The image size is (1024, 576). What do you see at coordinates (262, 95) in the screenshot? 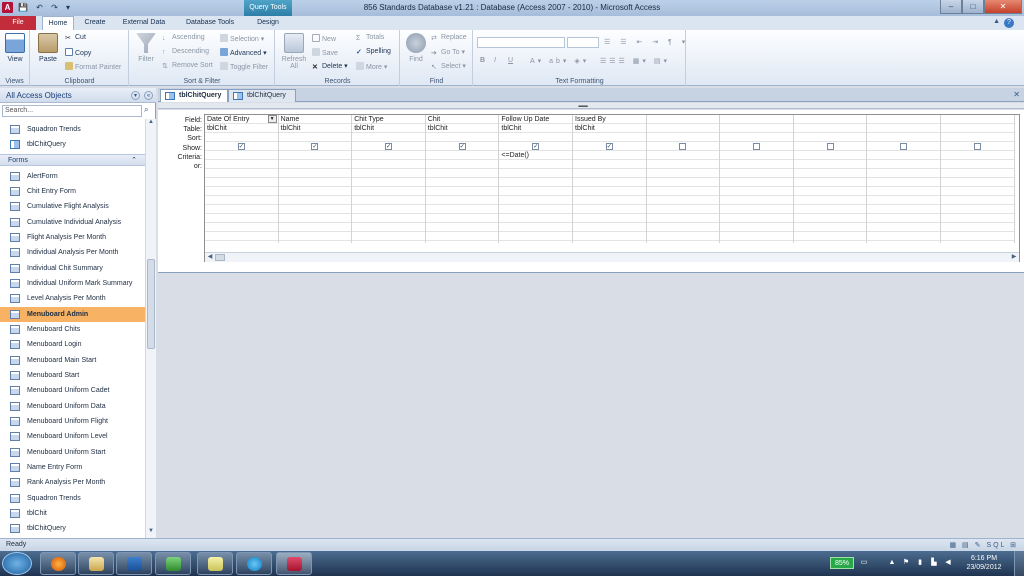
I see `doc-tab: tblChitQuery` at bounding box center [262, 95].